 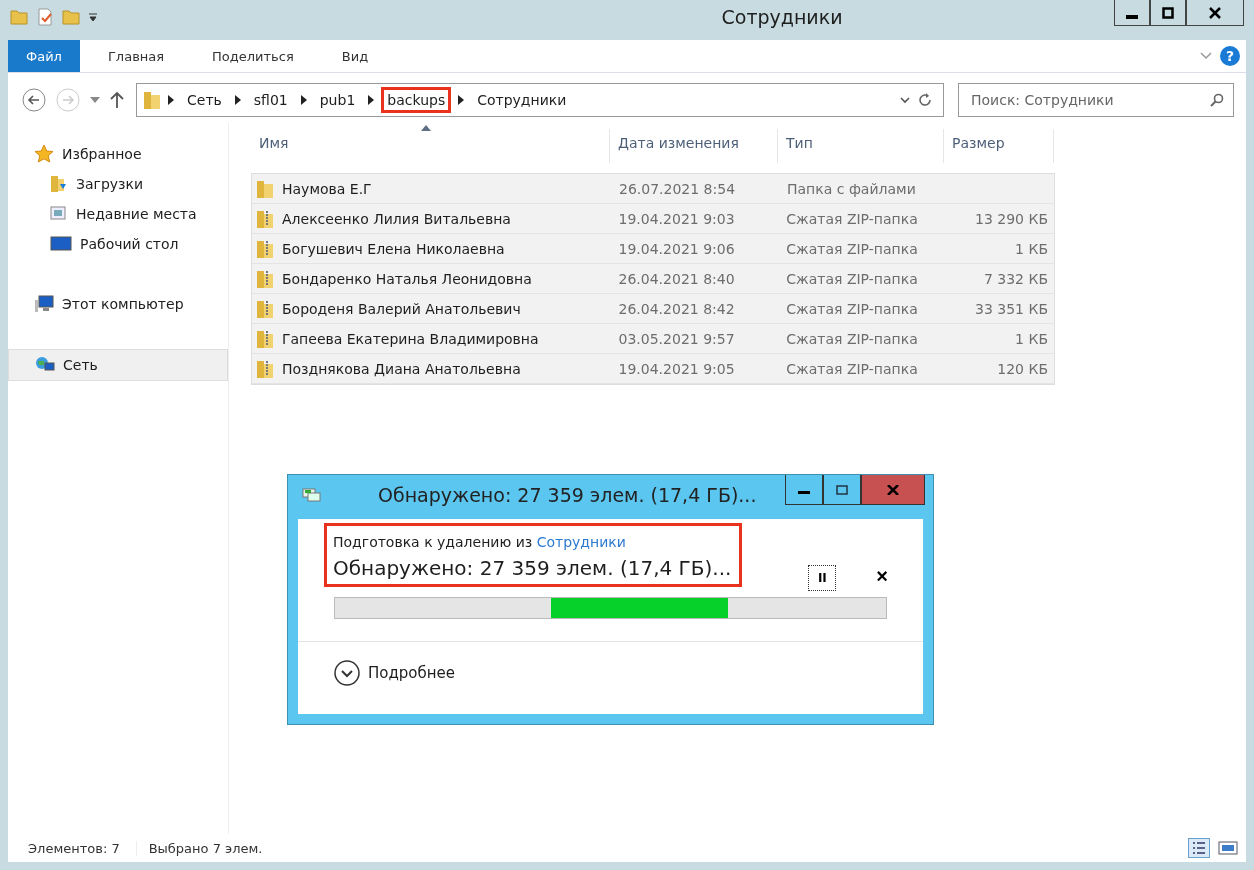 I want to click on ribbon-tab: Файл, so click(x=44, y=56).